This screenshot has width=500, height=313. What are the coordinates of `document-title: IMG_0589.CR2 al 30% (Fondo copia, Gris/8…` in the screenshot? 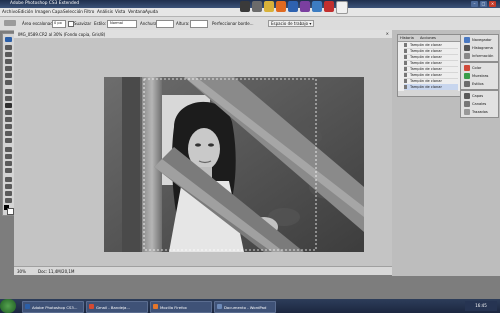 It's located at (62, 34).